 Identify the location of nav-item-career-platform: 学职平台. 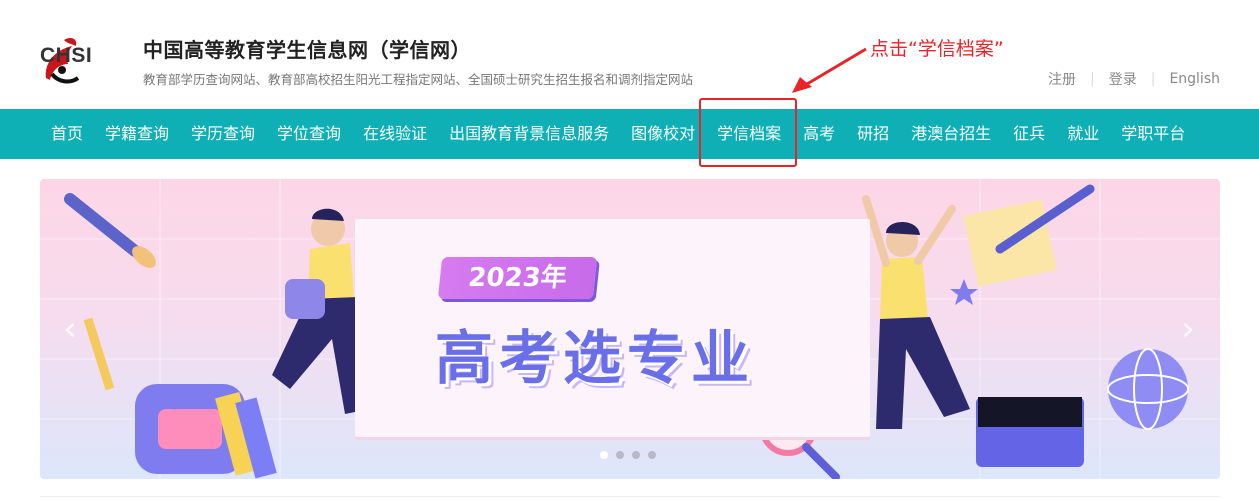
(1153, 134).